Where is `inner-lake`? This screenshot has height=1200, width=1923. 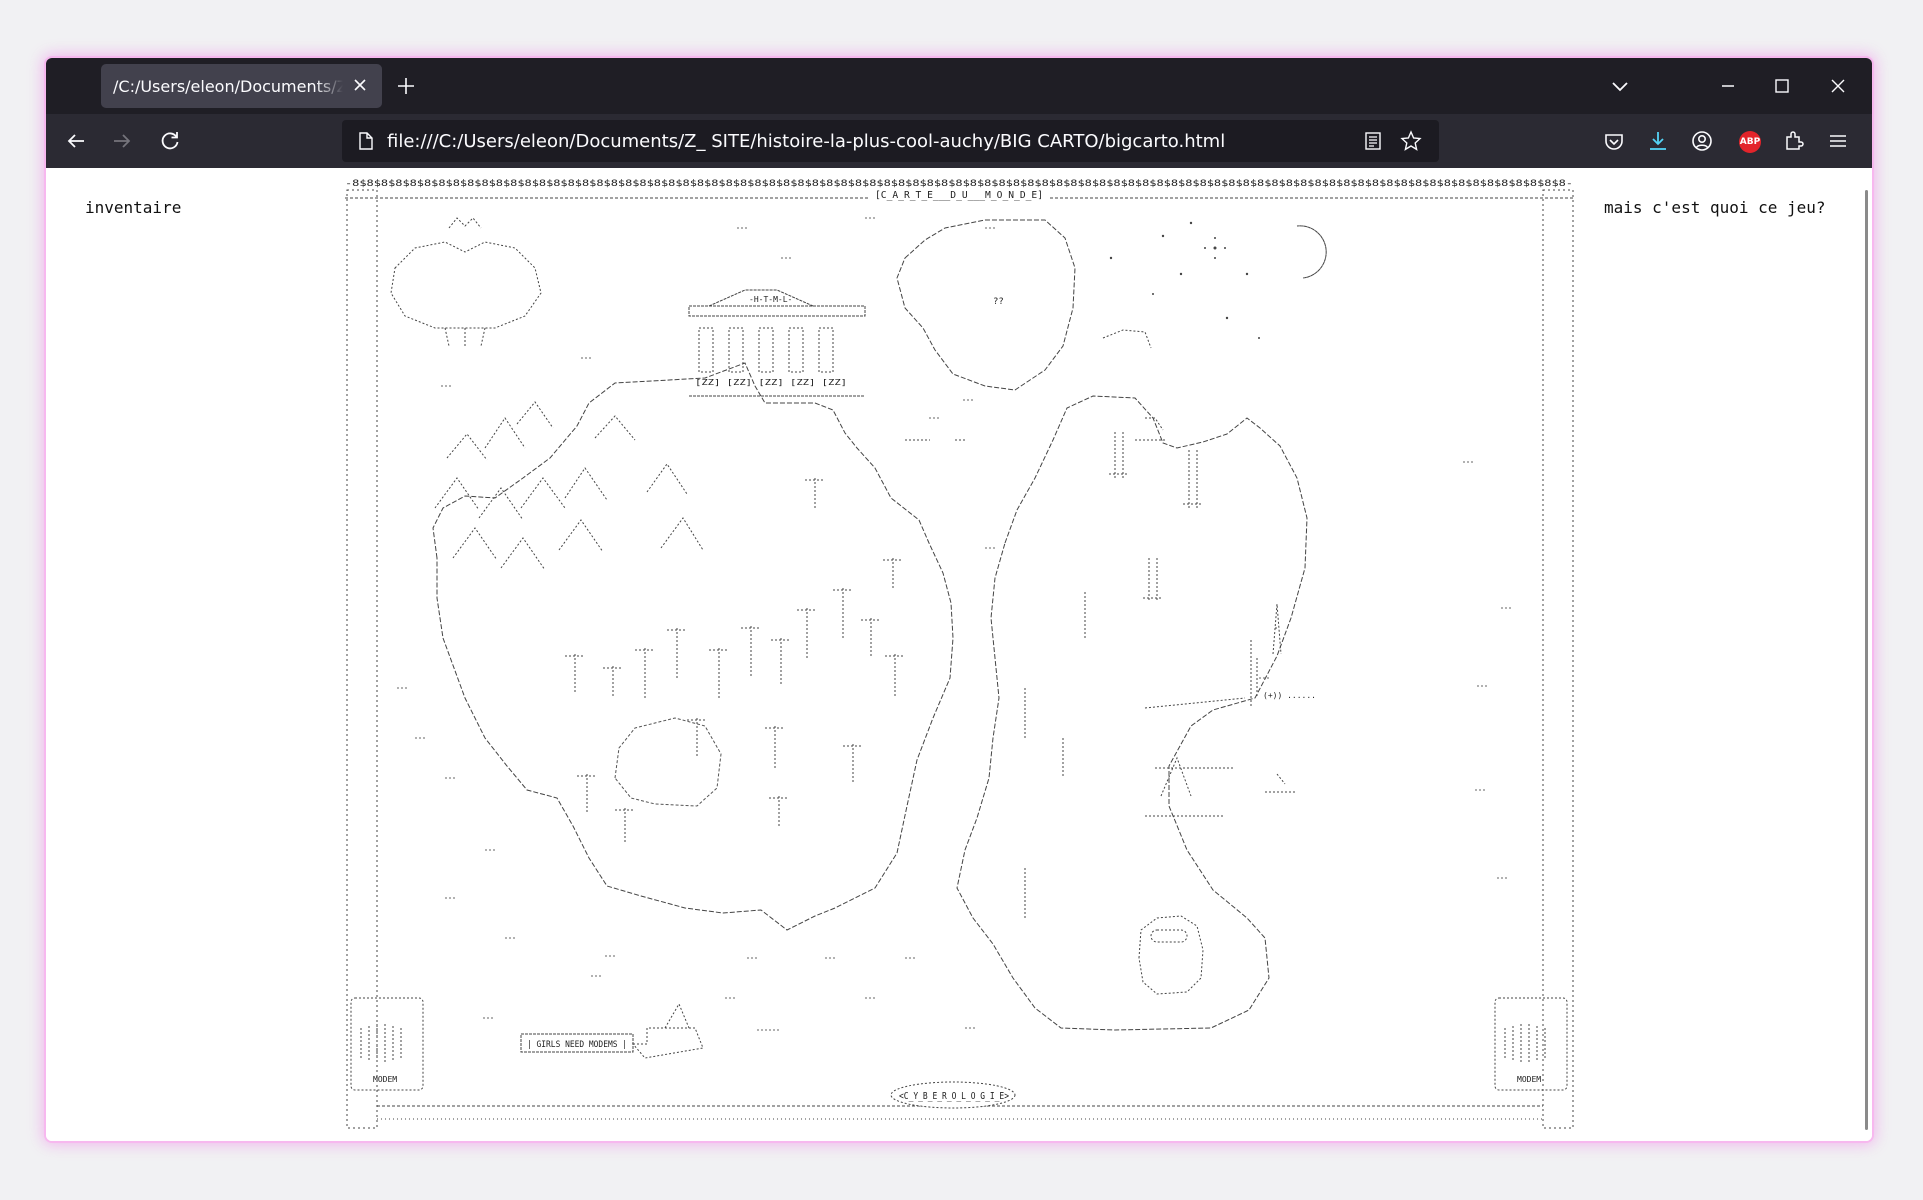
inner-lake is located at coordinates (668, 762).